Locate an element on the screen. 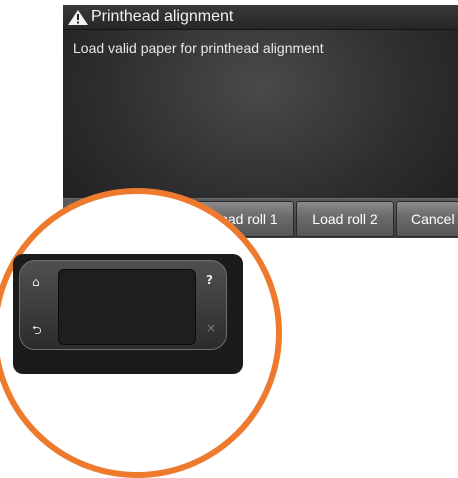 This screenshot has height=478, width=458. load-roll-2-button: Load roll 2 is located at coordinates (345, 219).